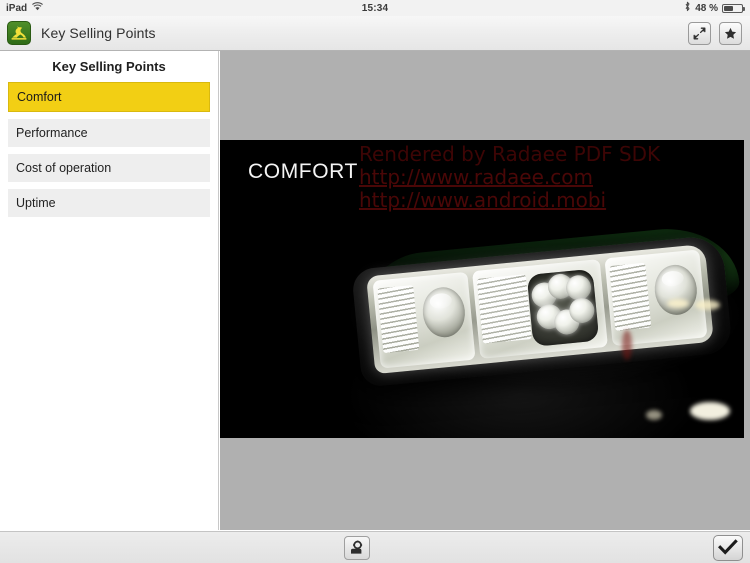 Image resolution: width=750 pixels, height=563 pixels. I want to click on confirm-button, so click(728, 547).